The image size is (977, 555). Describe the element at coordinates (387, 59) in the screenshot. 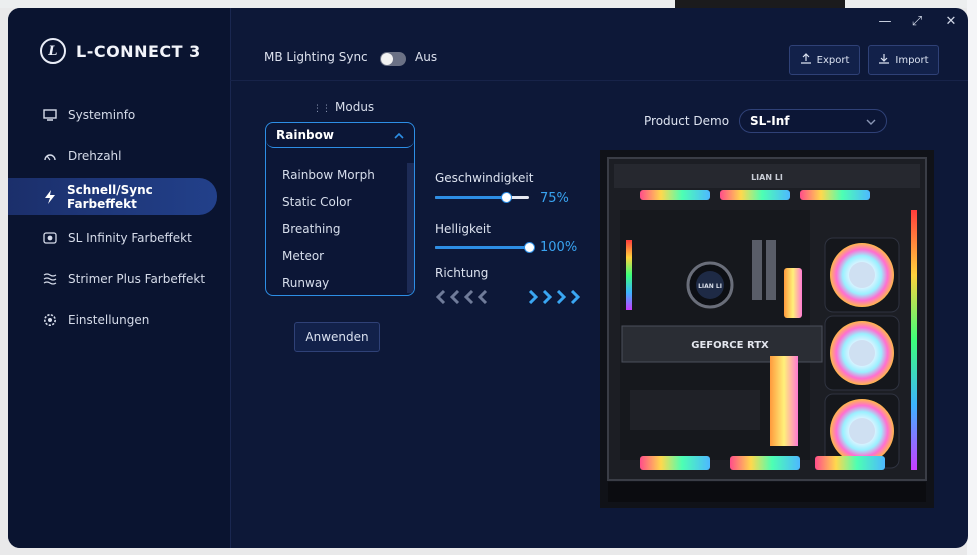

I see `toggle-knob` at that location.